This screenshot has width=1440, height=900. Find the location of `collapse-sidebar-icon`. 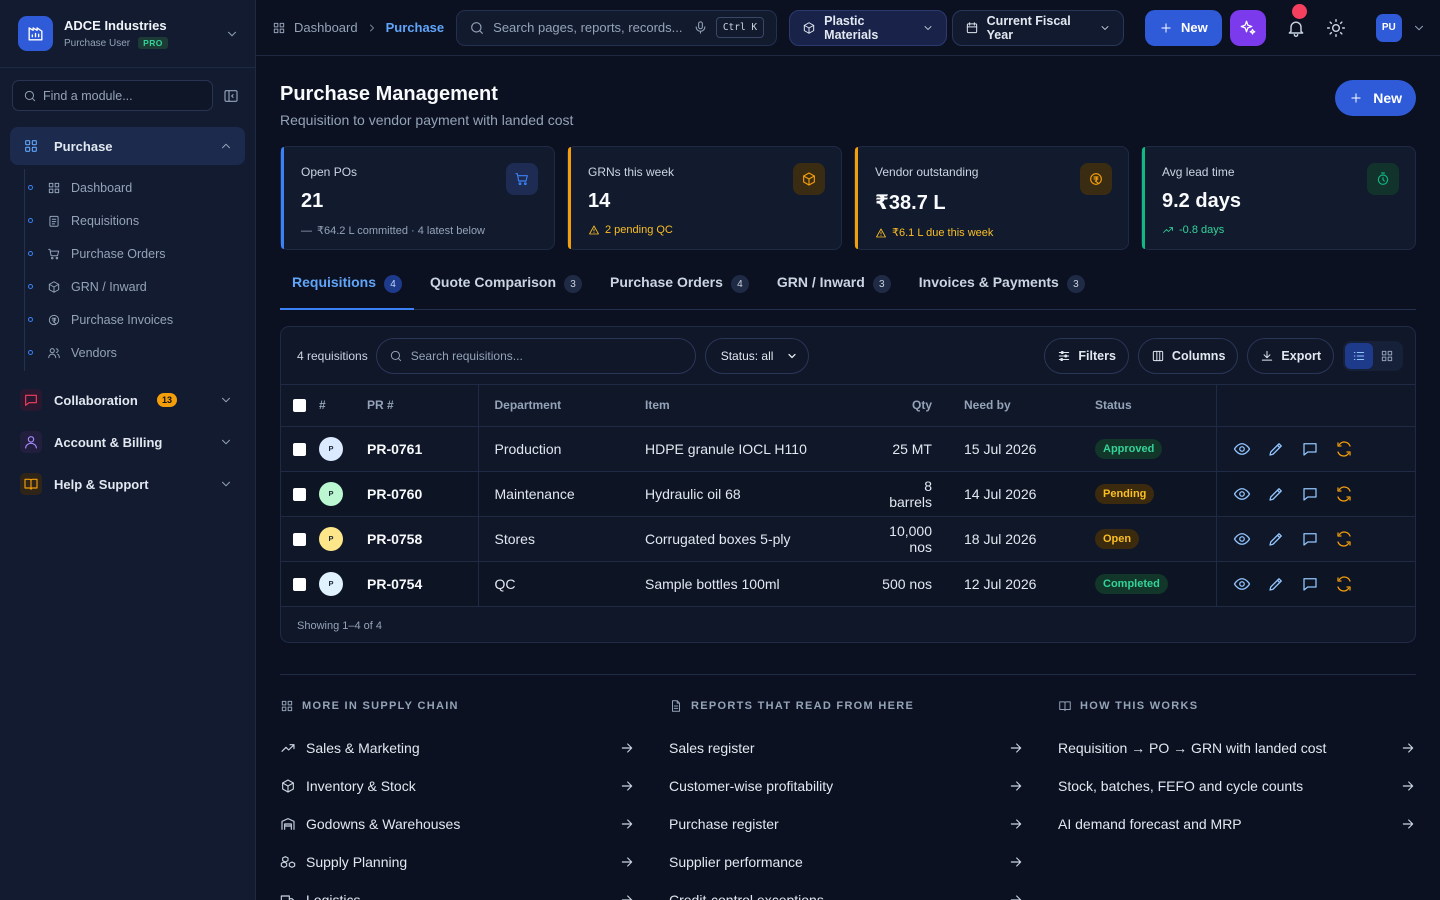

collapse-sidebar-icon is located at coordinates (231, 96).